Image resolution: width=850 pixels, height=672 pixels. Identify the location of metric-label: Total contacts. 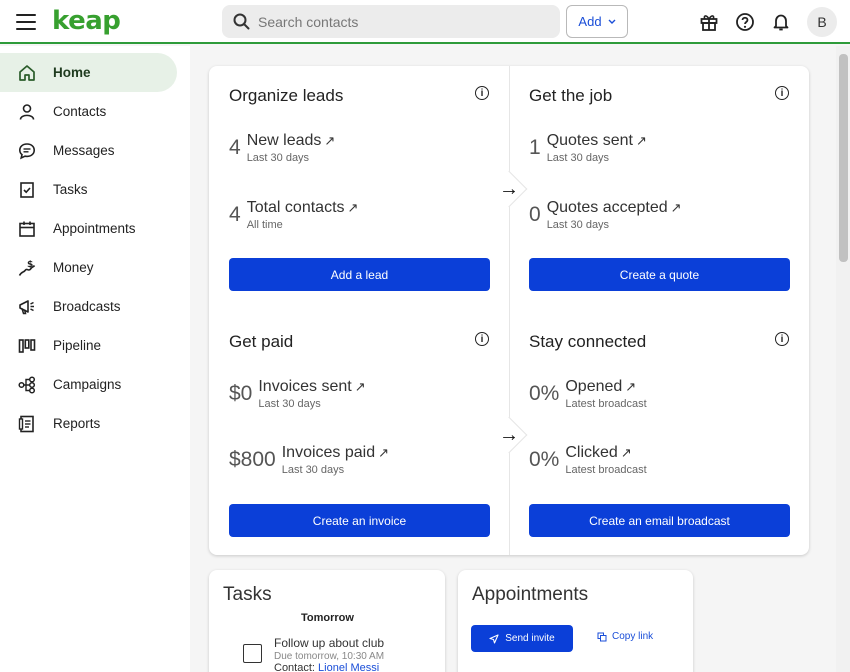
(295, 207).